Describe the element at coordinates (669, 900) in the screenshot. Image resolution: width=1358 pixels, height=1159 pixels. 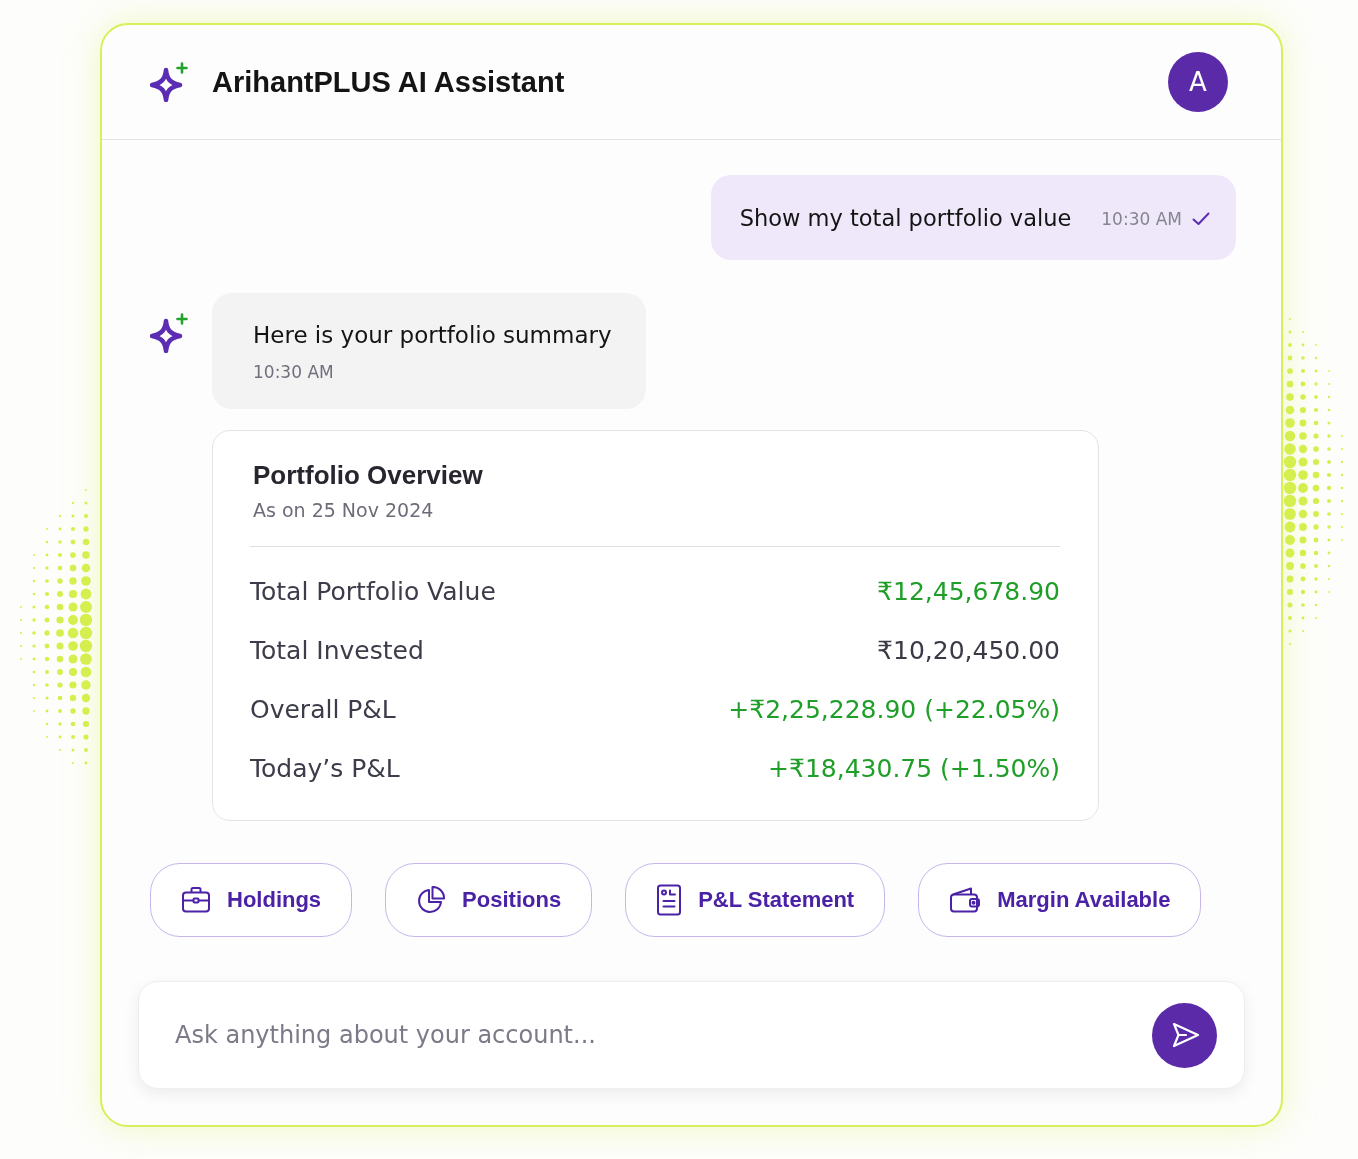
I see `document-icon` at that location.